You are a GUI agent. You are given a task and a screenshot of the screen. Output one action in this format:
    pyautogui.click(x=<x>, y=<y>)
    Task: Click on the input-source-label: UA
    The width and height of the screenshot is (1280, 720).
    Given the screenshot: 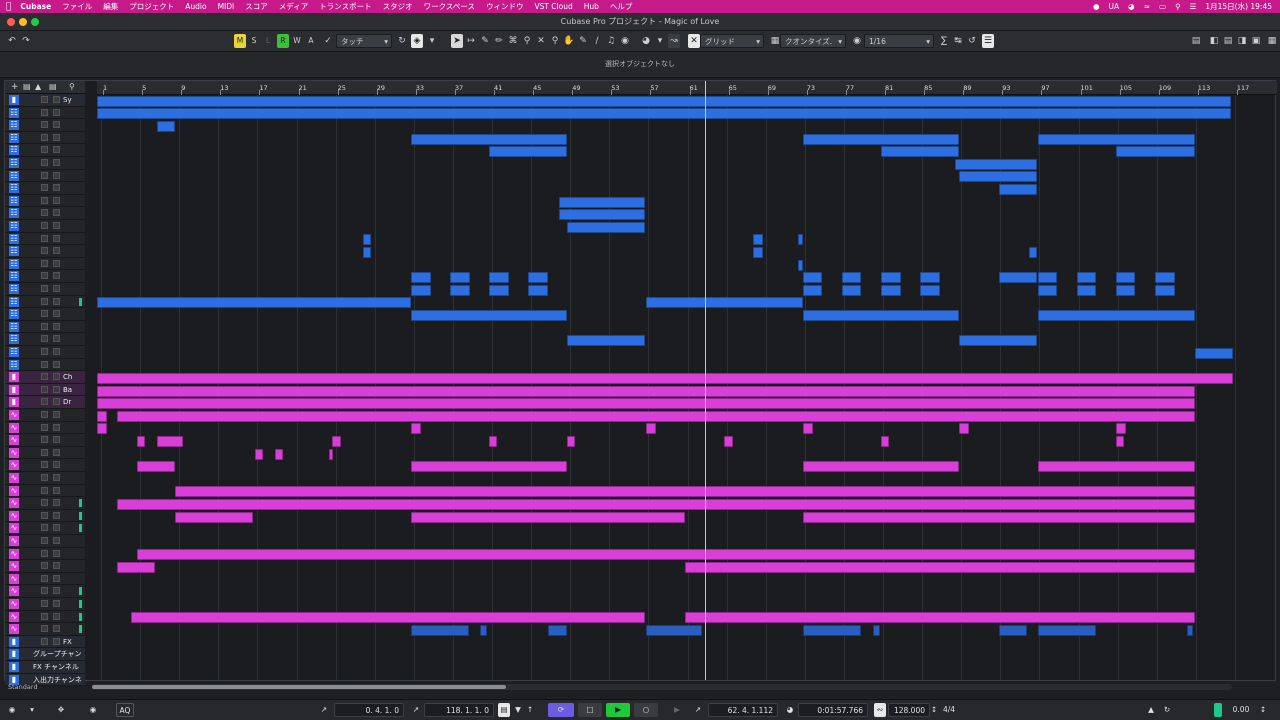 What is the action you would take?
    pyautogui.click(x=1114, y=6)
    